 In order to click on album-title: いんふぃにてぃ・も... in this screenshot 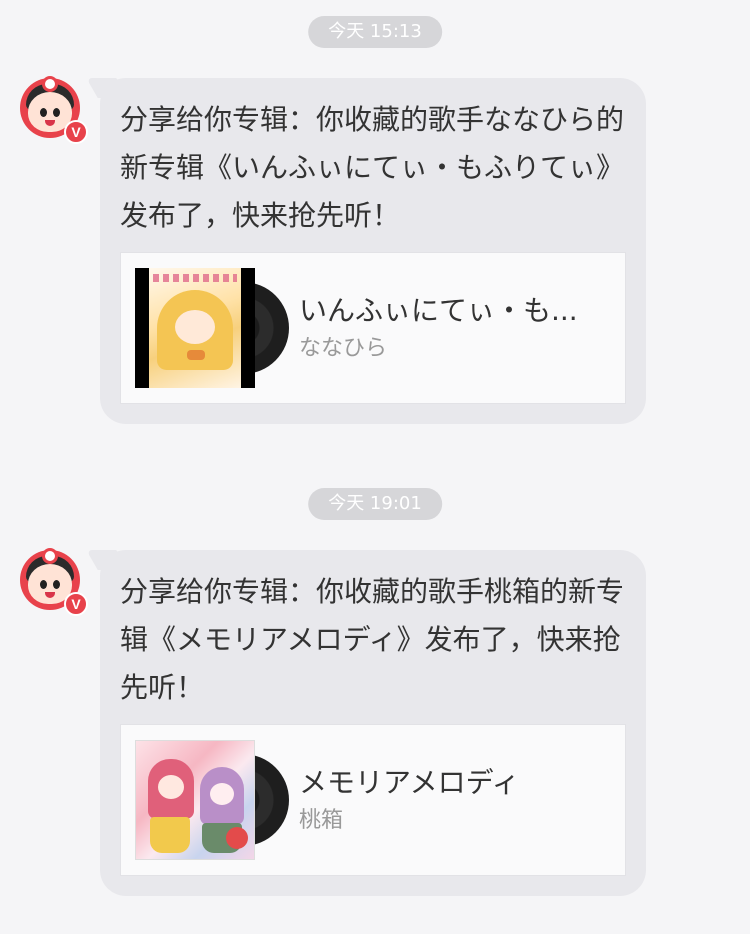, I will do `click(438, 310)`.